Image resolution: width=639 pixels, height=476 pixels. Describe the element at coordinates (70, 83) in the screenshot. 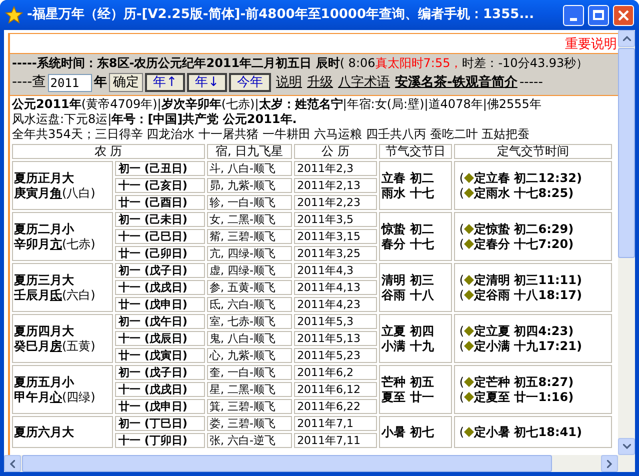

I see `year-input: 2011` at that location.